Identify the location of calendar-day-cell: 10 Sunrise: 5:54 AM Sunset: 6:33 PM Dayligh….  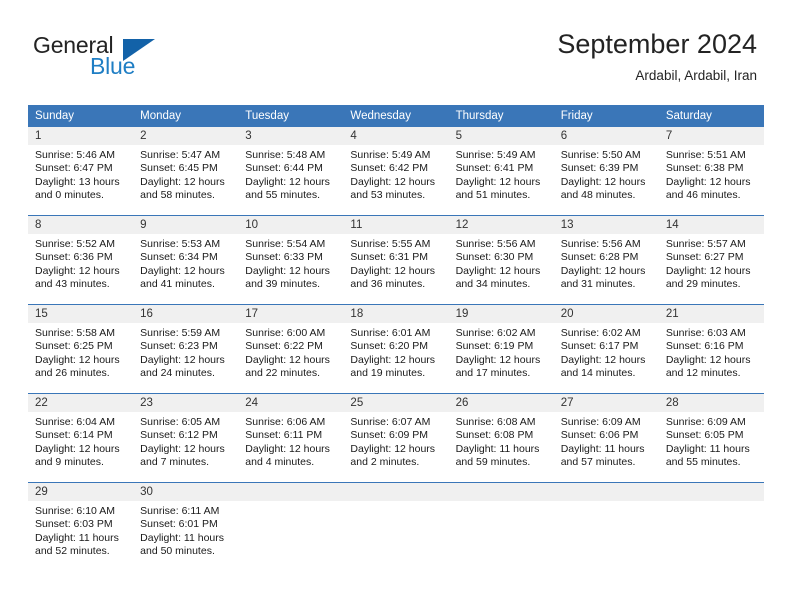
(291, 260).